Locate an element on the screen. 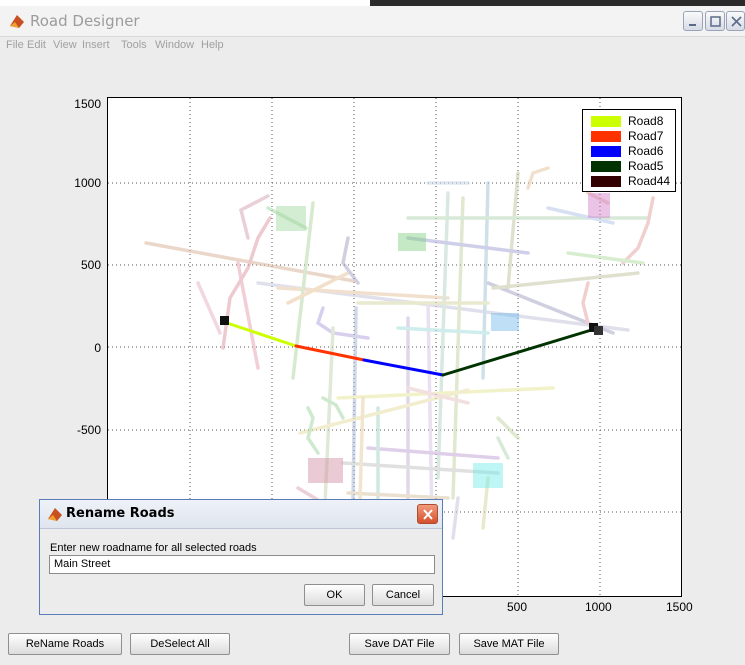 This screenshot has width=745, height=665. ok-button: OK is located at coordinates (334, 595).